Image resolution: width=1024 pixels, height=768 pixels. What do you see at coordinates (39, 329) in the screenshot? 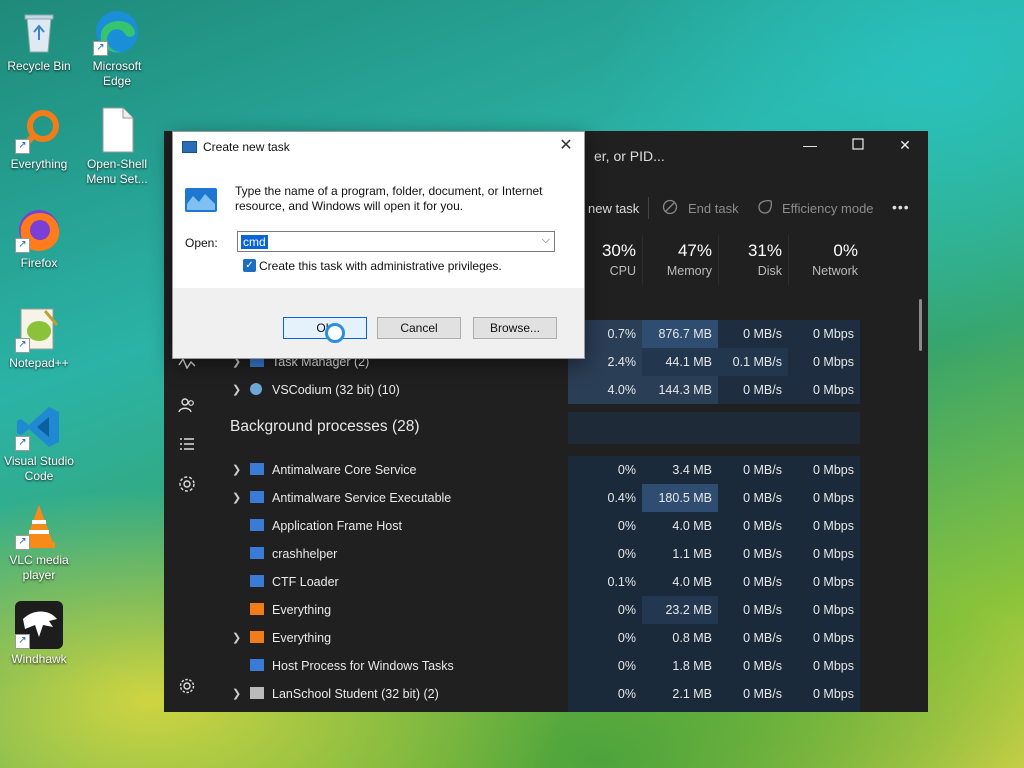
I see `notepadpp-icon: ↗` at bounding box center [39, 329].